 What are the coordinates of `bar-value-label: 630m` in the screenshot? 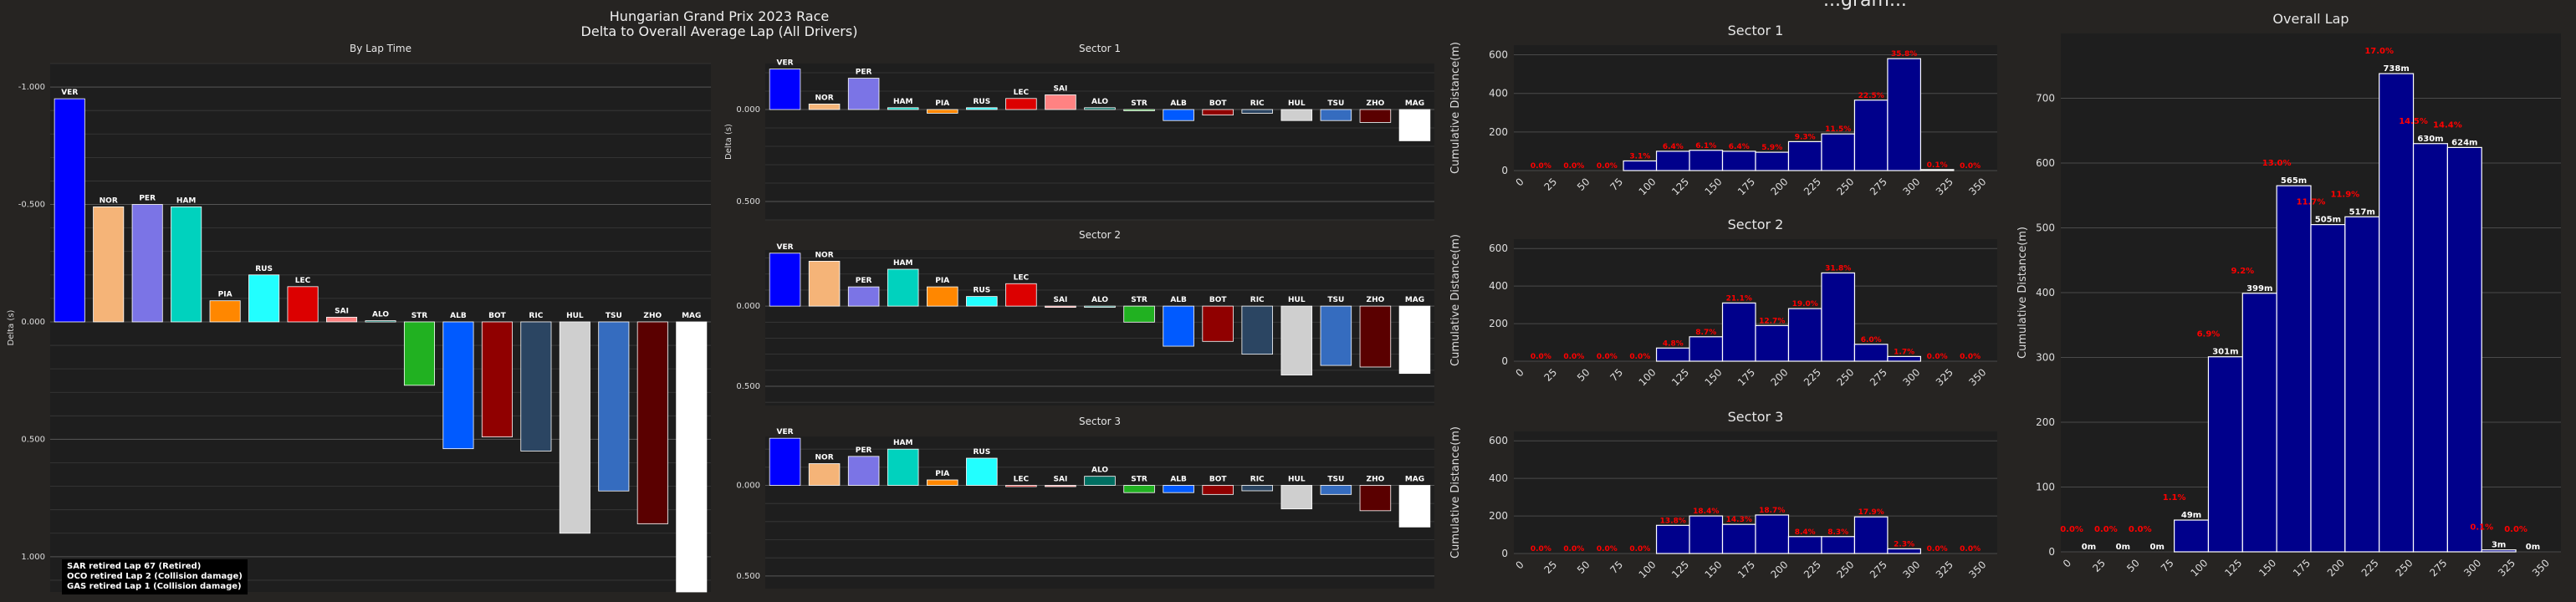 It's located at (2430, 139).